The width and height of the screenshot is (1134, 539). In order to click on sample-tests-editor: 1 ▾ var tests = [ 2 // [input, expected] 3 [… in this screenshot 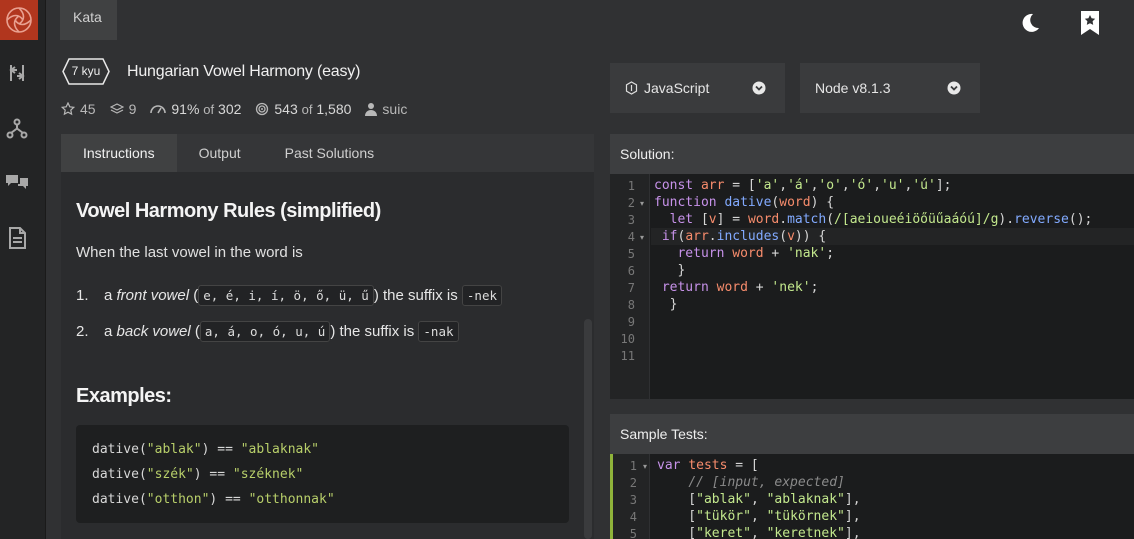, I will do `click(872, 496)`.